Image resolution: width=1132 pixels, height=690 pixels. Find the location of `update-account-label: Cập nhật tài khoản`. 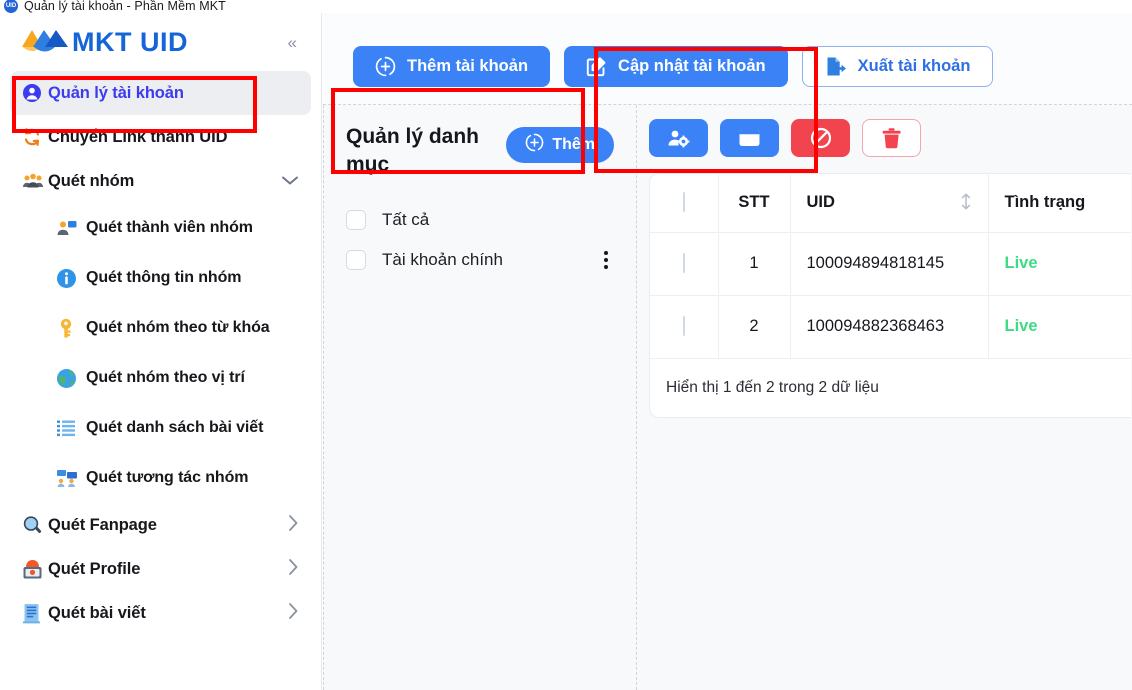

update-account-label: Cập nhật tài khoản is located at coordinates (692, 66).